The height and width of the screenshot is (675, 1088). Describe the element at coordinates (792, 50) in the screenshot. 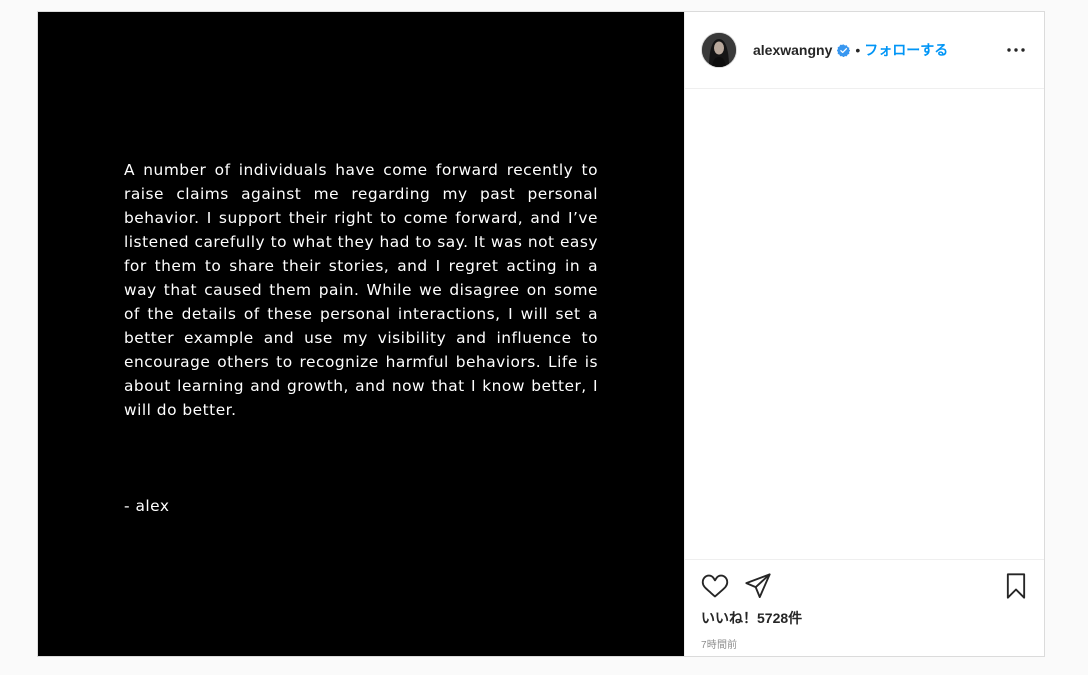

I see `username-link: alexwangny` at that location.